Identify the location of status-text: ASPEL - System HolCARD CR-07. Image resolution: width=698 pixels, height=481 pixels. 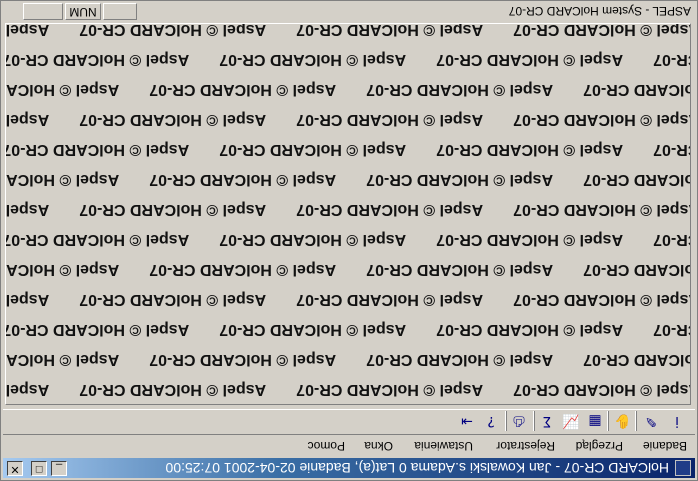
(599, 11).